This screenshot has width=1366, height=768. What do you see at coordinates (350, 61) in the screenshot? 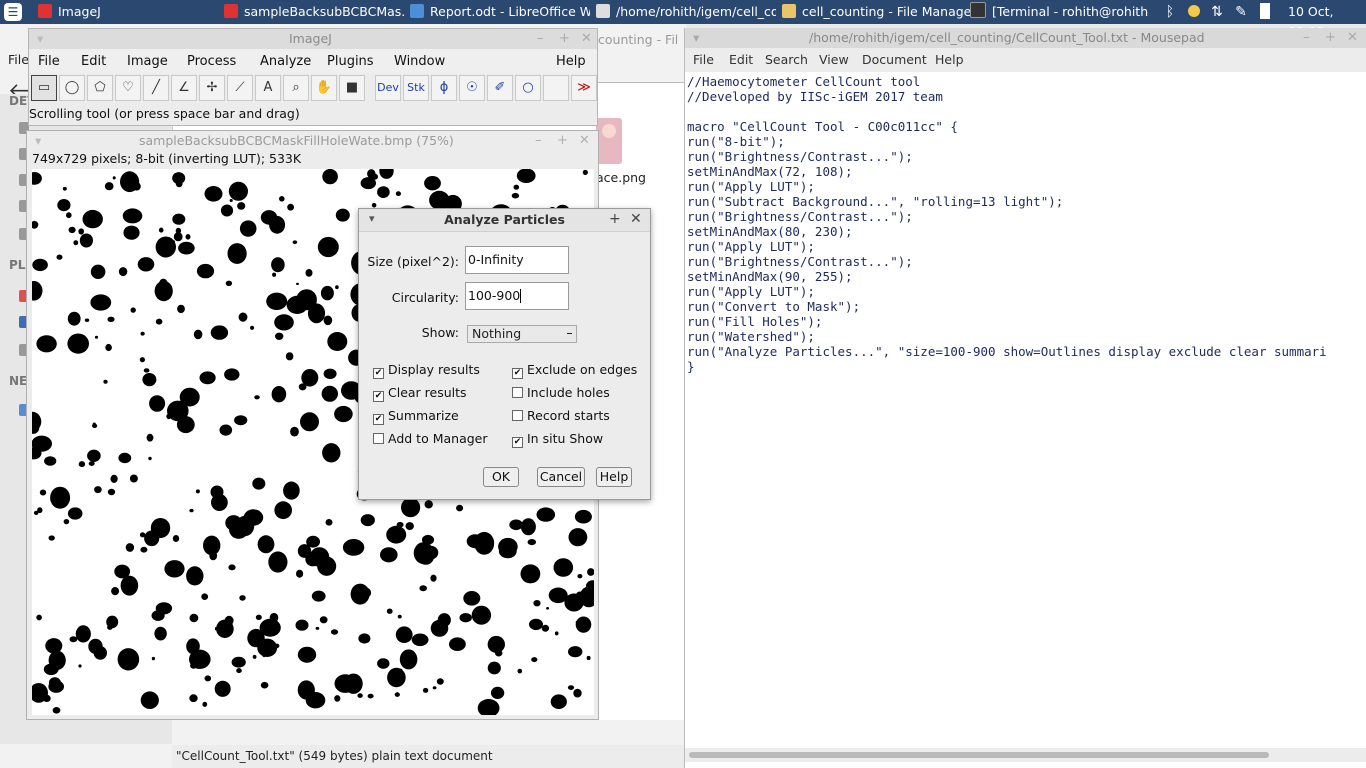
I see `ij-menu-plugins: Plugins` at bounding box center [350, 61].